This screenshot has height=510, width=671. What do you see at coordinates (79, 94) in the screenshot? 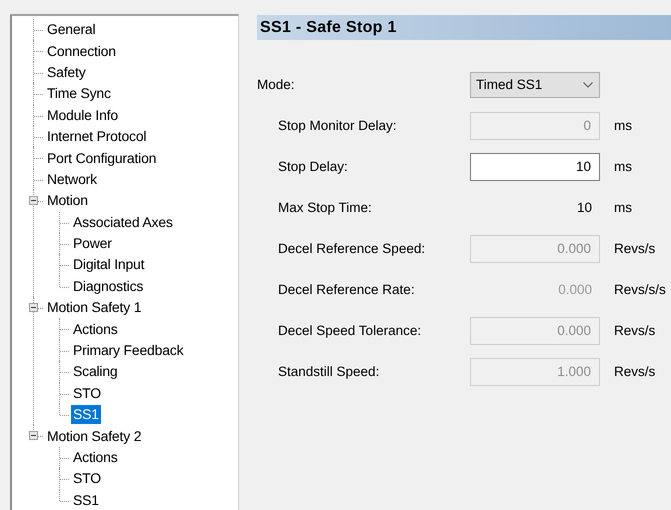
I see `tree-item: Time Sync` at bounding box center [79, 94].